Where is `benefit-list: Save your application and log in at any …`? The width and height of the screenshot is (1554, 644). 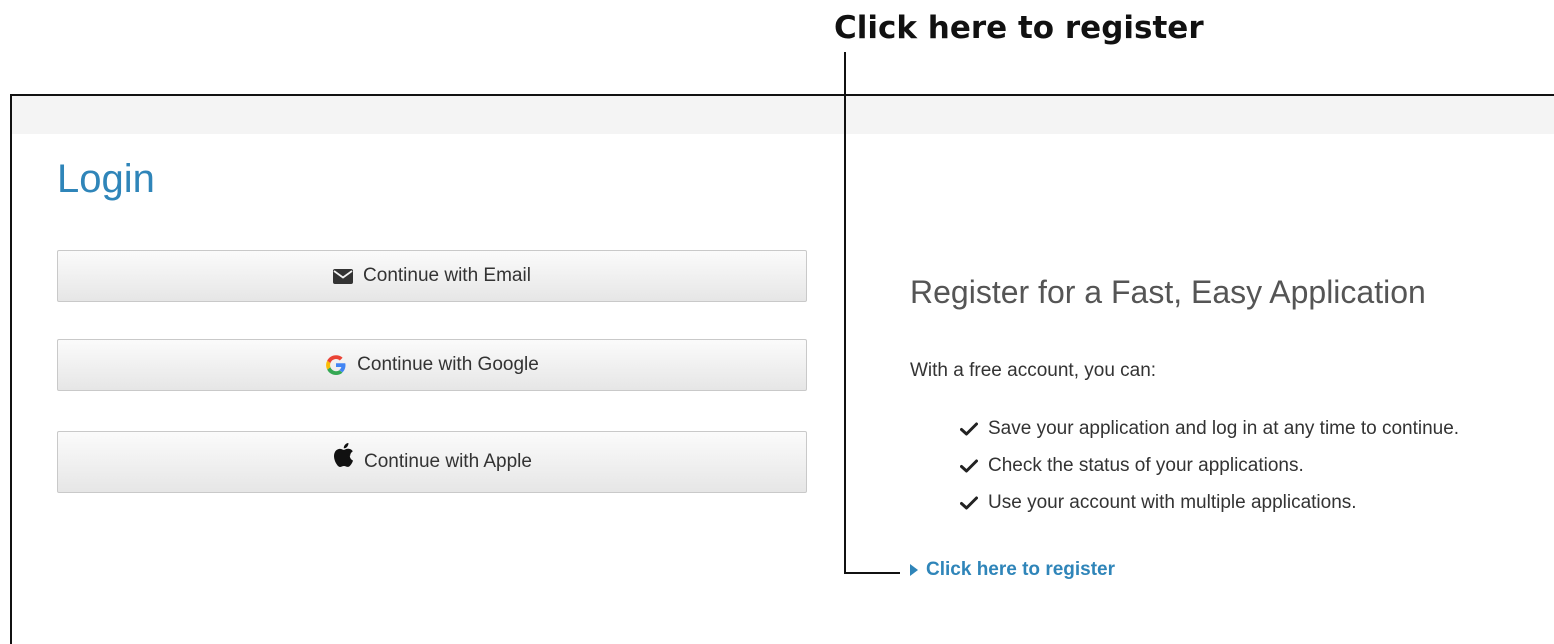
benefit-list: Save your application and log in at any … is located at coordinates (1208, 465).